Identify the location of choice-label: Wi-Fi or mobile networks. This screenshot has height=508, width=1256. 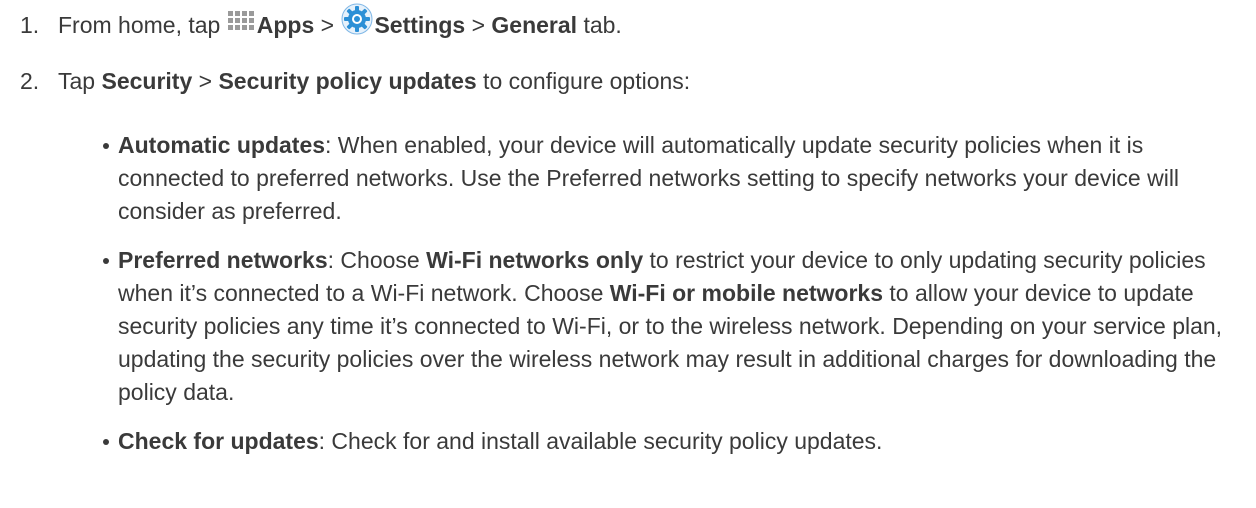
(746, 293).